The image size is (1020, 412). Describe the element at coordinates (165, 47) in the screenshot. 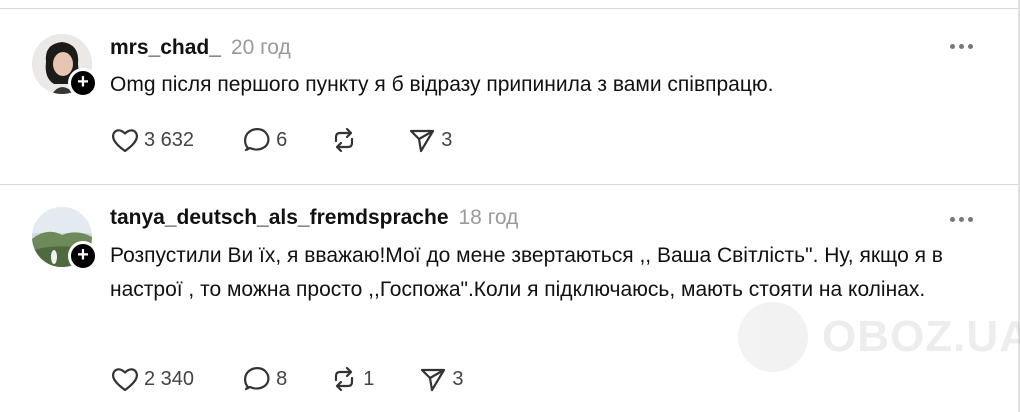

I see `username: mrs_chad_` at that location.